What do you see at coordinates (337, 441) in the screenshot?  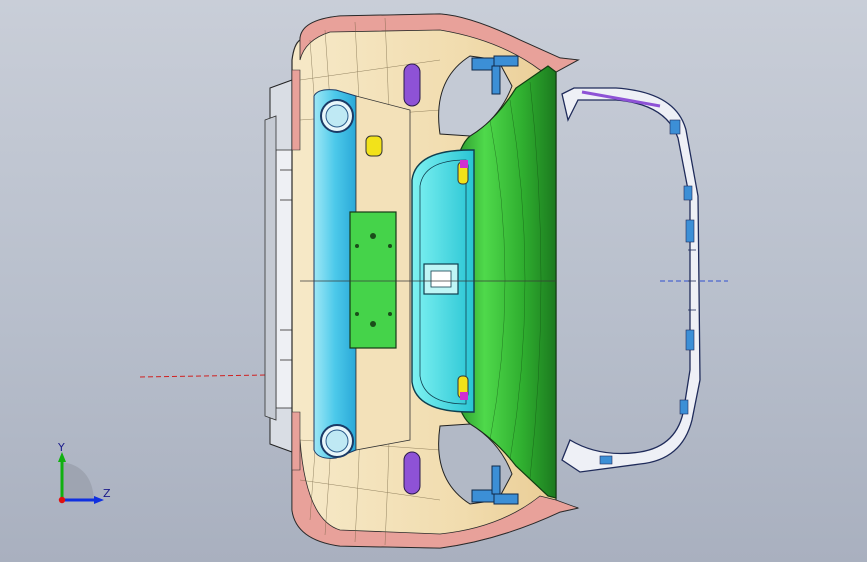 I see `lower-round-lamp` at bounding box center [337, 441].